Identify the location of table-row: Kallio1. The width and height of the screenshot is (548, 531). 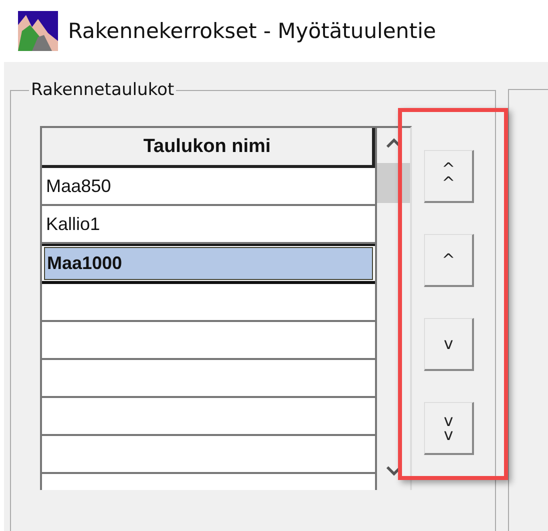
(71, 224).